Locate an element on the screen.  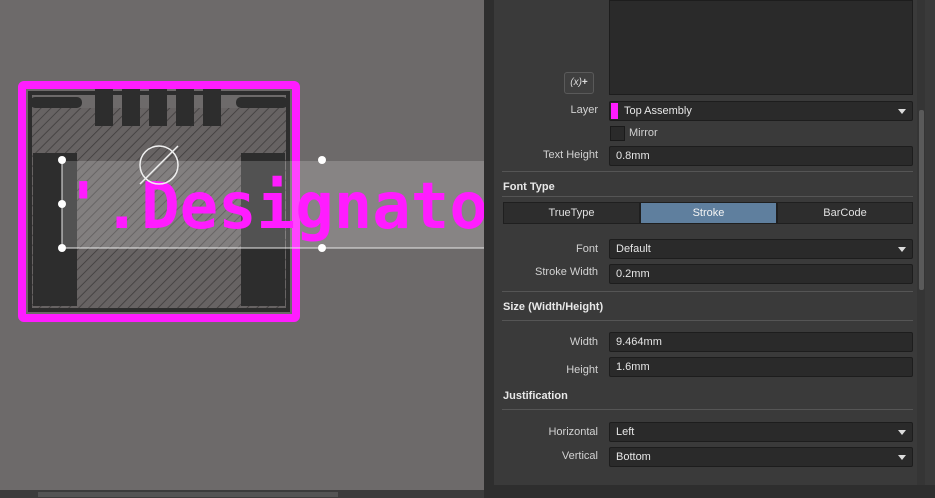
font-label: Font is located at coordinates (586, 249).